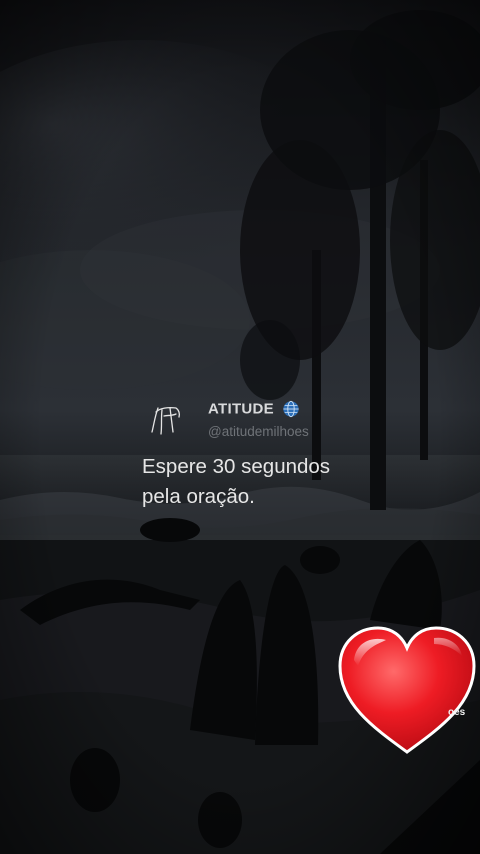 The image size is (480, 854). I want to click on author-name: ATITUDE, so click(241, 409).